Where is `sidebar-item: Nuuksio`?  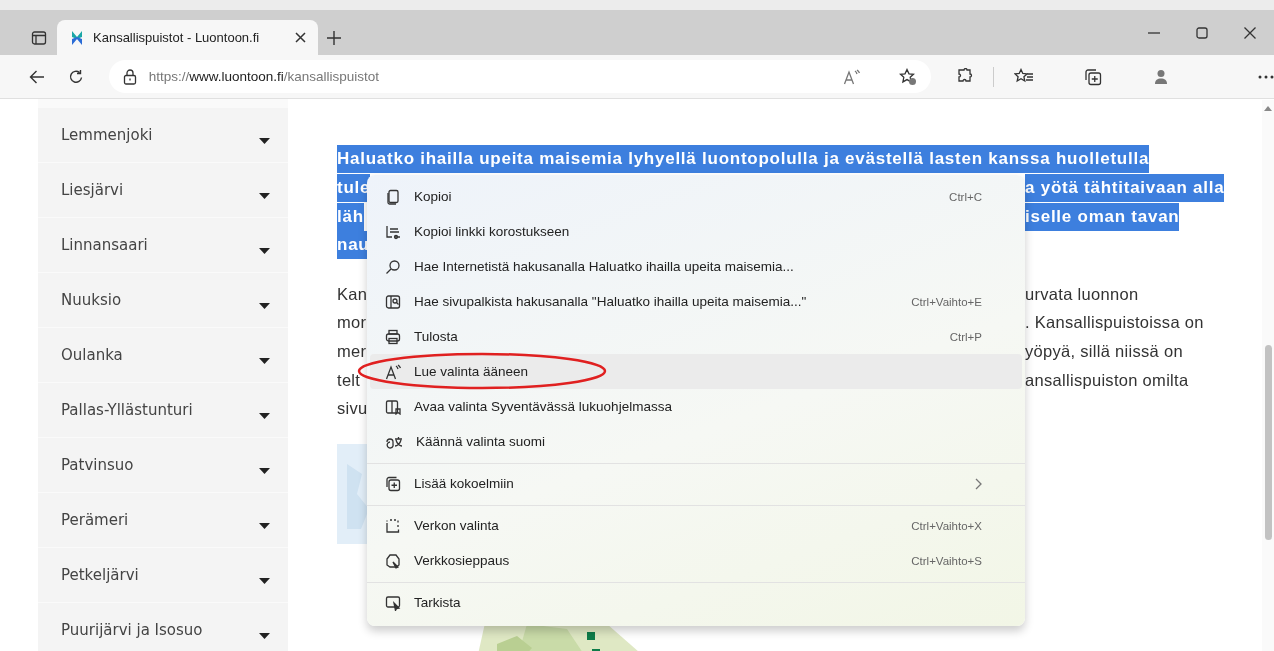
sidebar-item: Nuuksio is located at coordinates (163, 300).